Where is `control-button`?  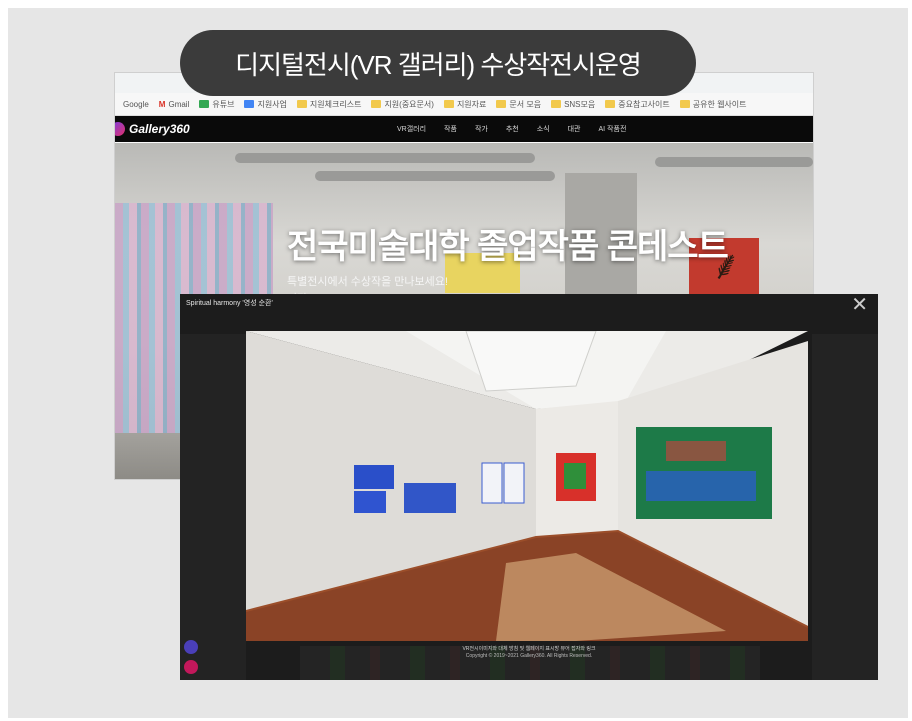
control-button is located at coordinates (191, 667).